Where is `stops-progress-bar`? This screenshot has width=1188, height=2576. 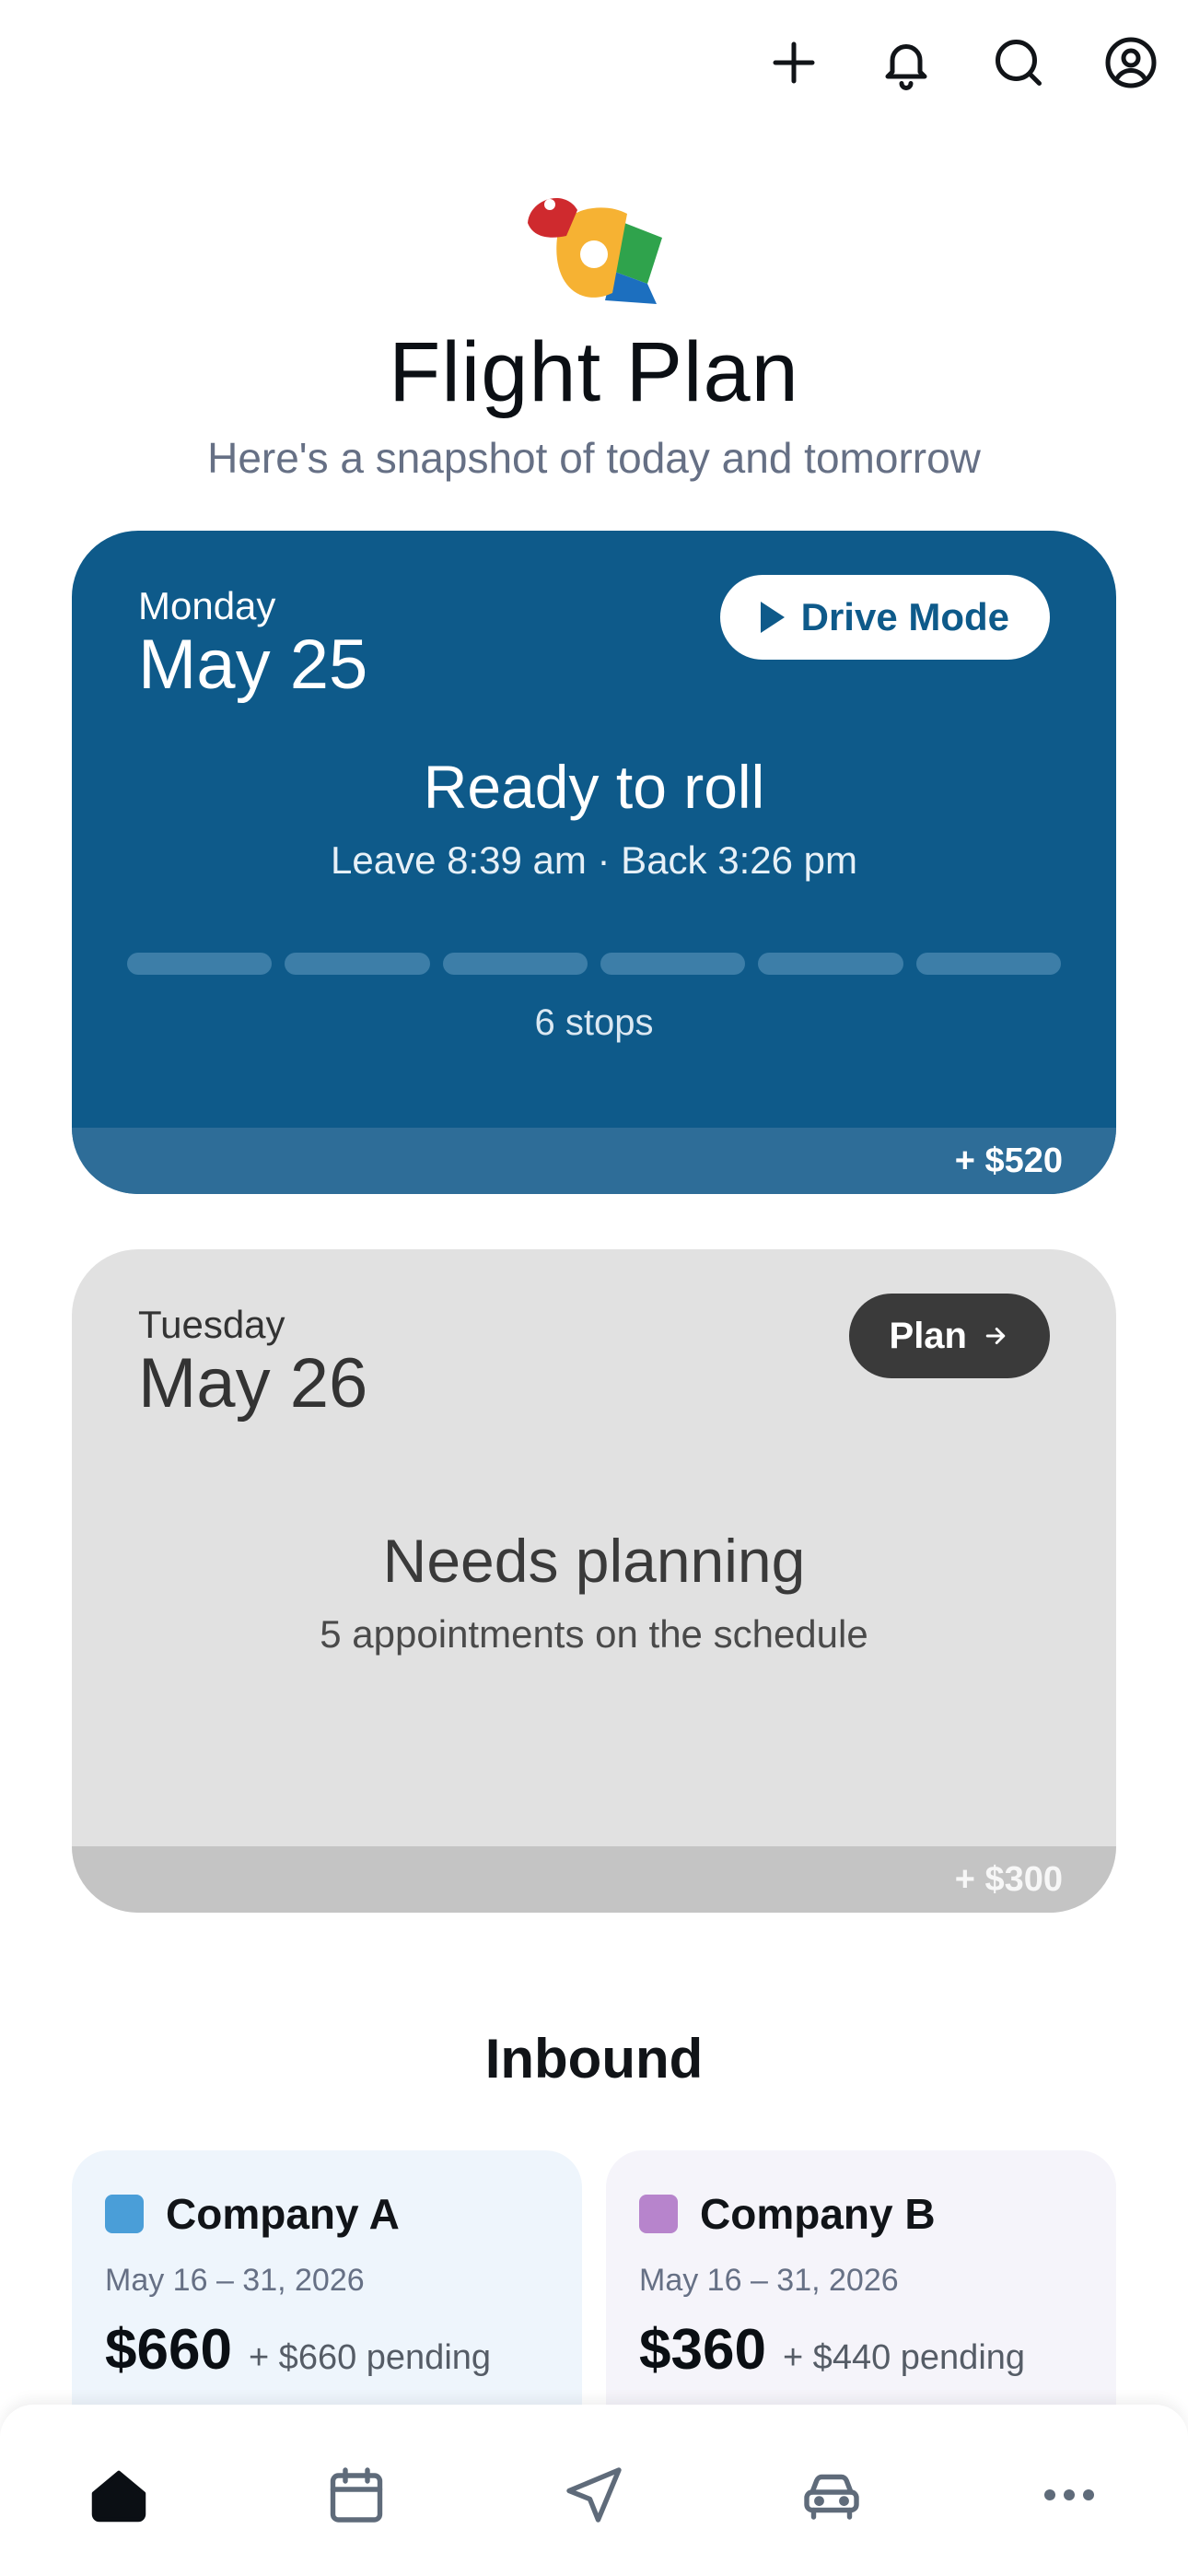
stops-progress-bar is located at coordinates (594, 964).